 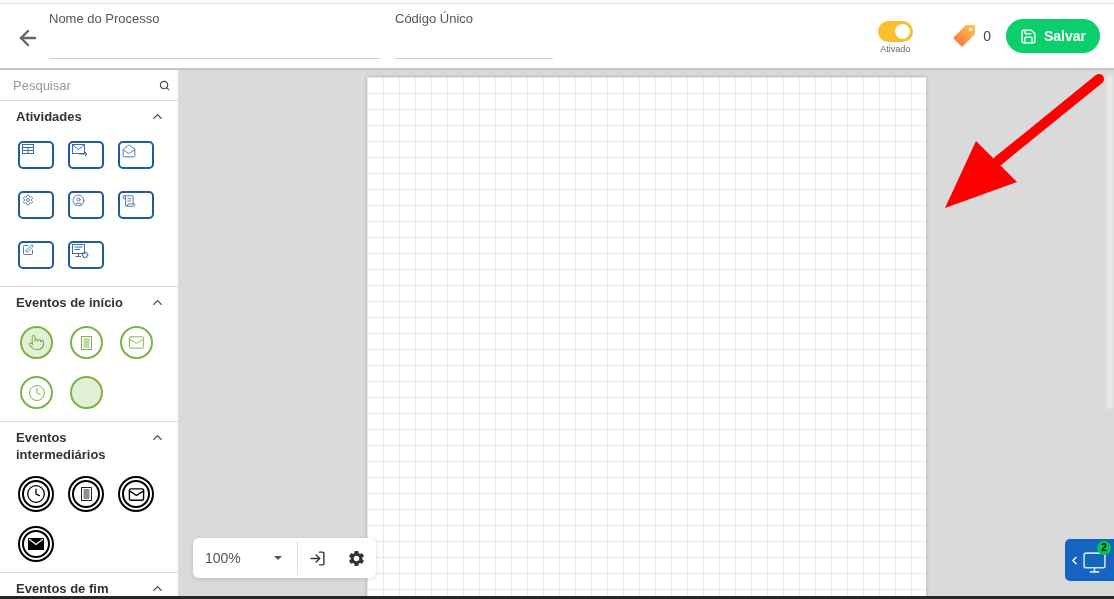 What do you see at coordinates (278, 558) in the screenshot?
I see `caret-icon` at bounding box center [278, 558].